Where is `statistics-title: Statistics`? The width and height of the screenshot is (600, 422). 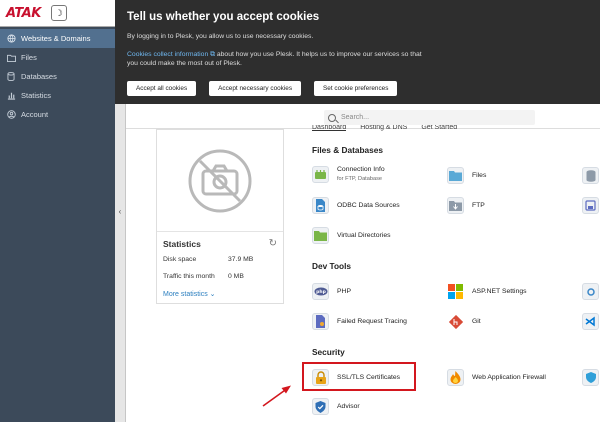 statistics-title: Statistics is located at coordinates (182, 243).